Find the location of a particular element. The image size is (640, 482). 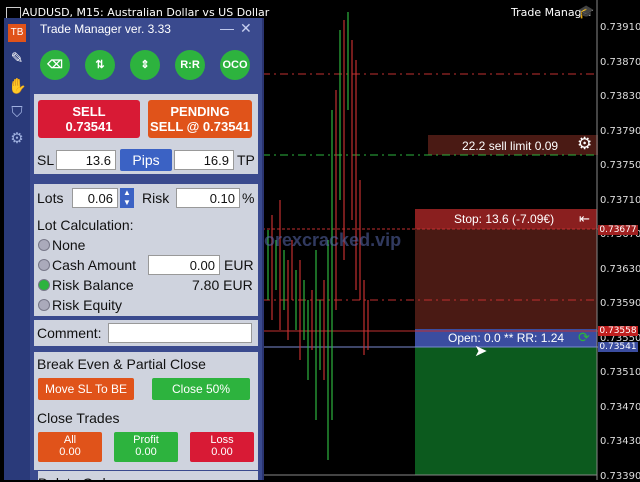

pending-price: SELL @ 0.73541 is located at coordinates (200, 126).